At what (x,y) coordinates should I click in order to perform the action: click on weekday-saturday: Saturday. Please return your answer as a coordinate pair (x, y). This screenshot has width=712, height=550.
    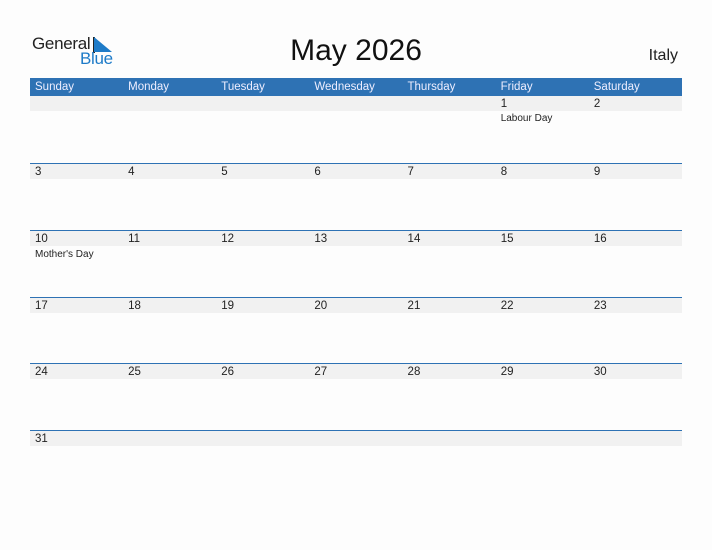
    Looking at the image, I should click on (616, 87).